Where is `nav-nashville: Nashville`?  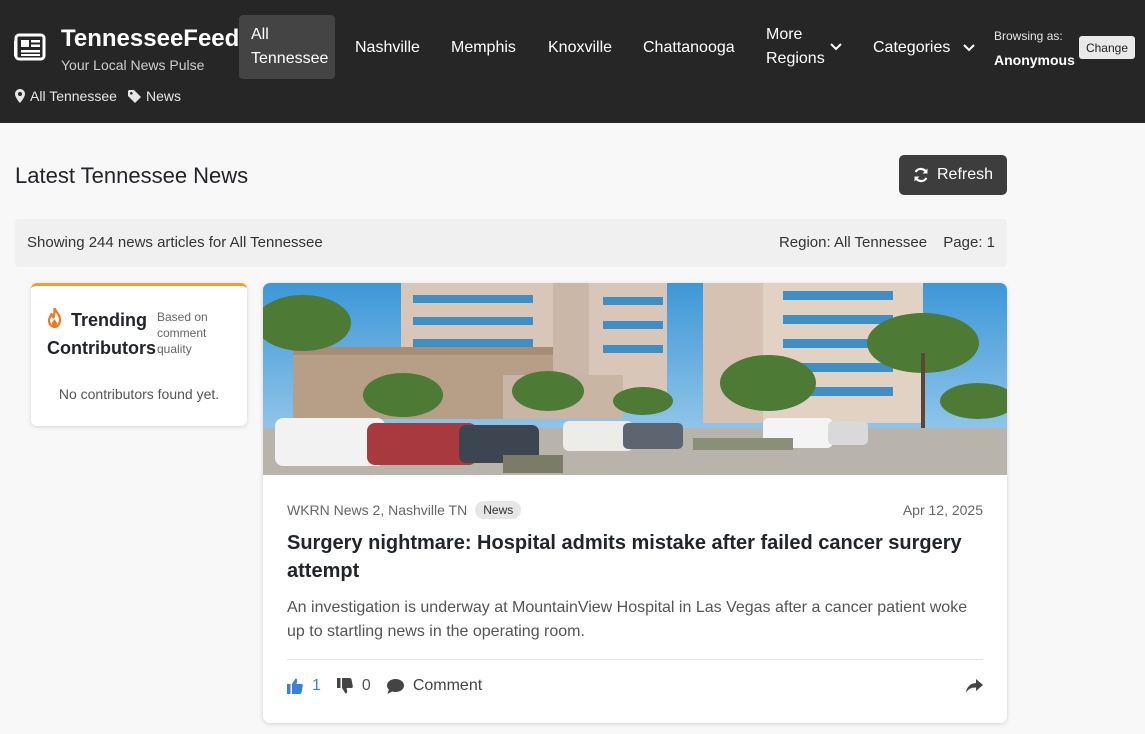 nav-nashville: Nashville is located at coordinates (387, 48).